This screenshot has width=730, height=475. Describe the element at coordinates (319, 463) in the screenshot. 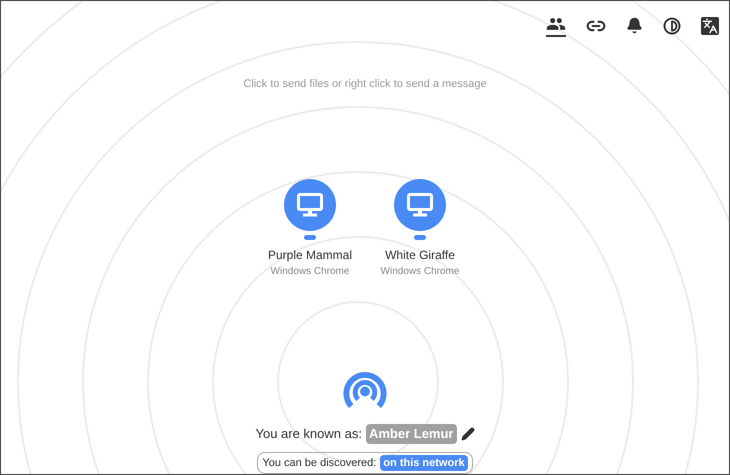

I see `discovery-label: You can be discovered:` at that location.